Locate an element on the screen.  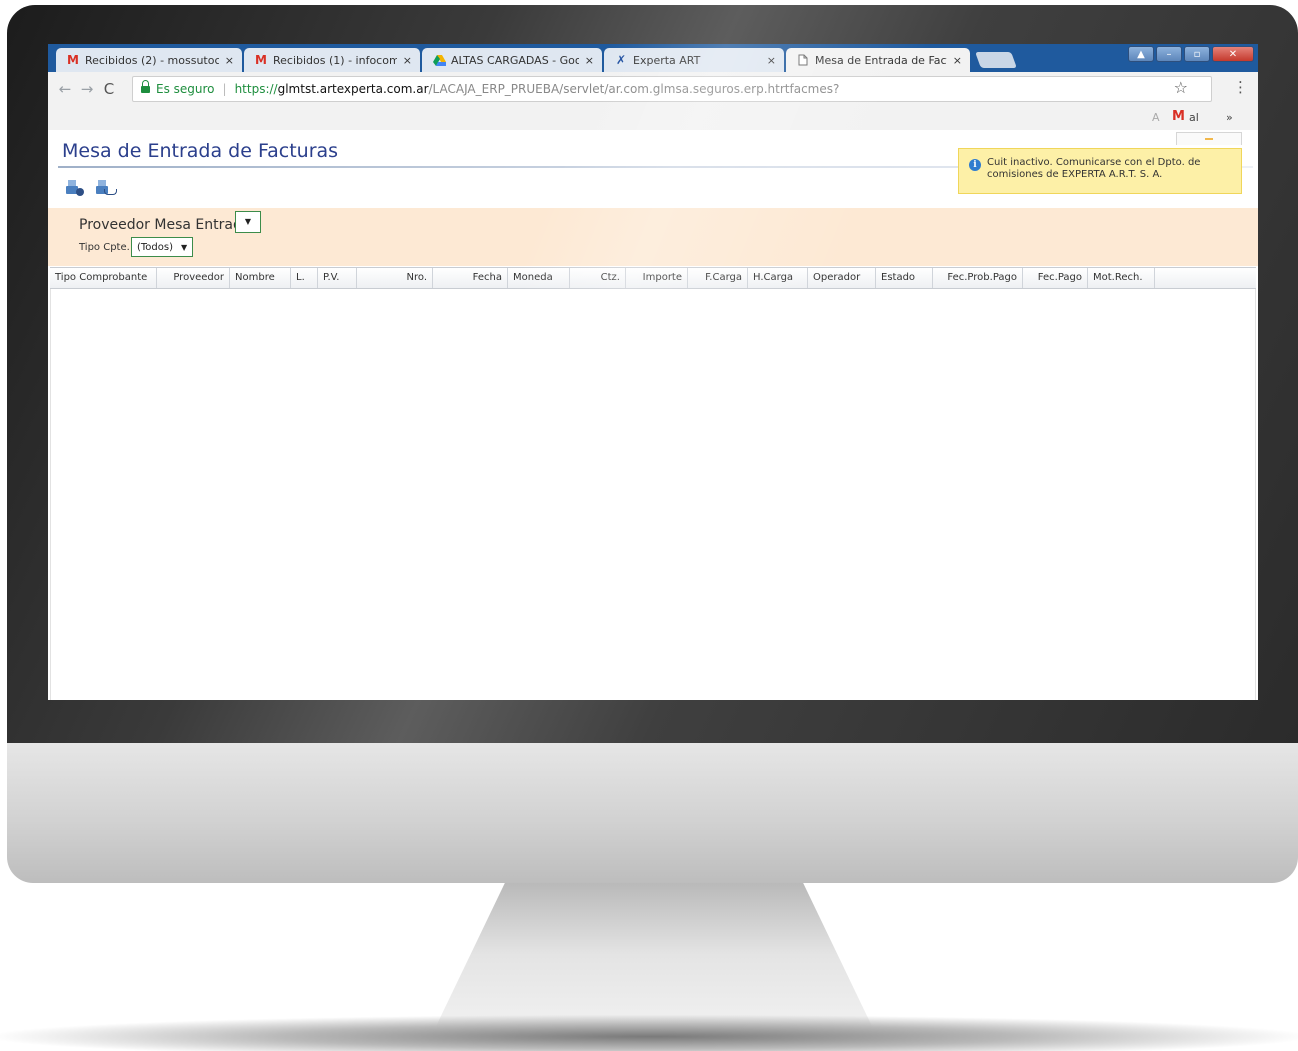
user-icon: ▲ is located at coordinates (1141, 54).